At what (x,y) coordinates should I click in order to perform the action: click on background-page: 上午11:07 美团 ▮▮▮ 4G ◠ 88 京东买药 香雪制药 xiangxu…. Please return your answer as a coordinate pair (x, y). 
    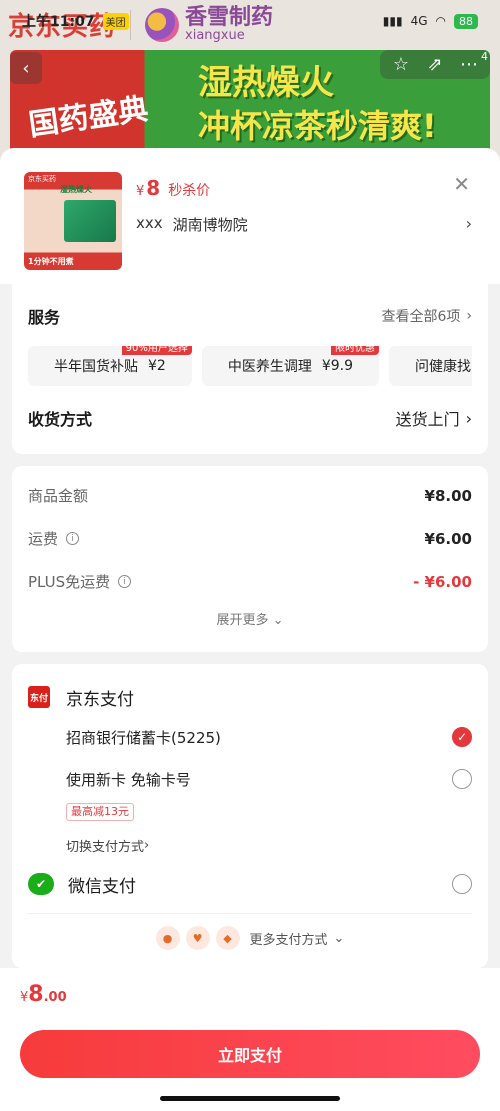
    Looking at the image, I should click on (250, 80).